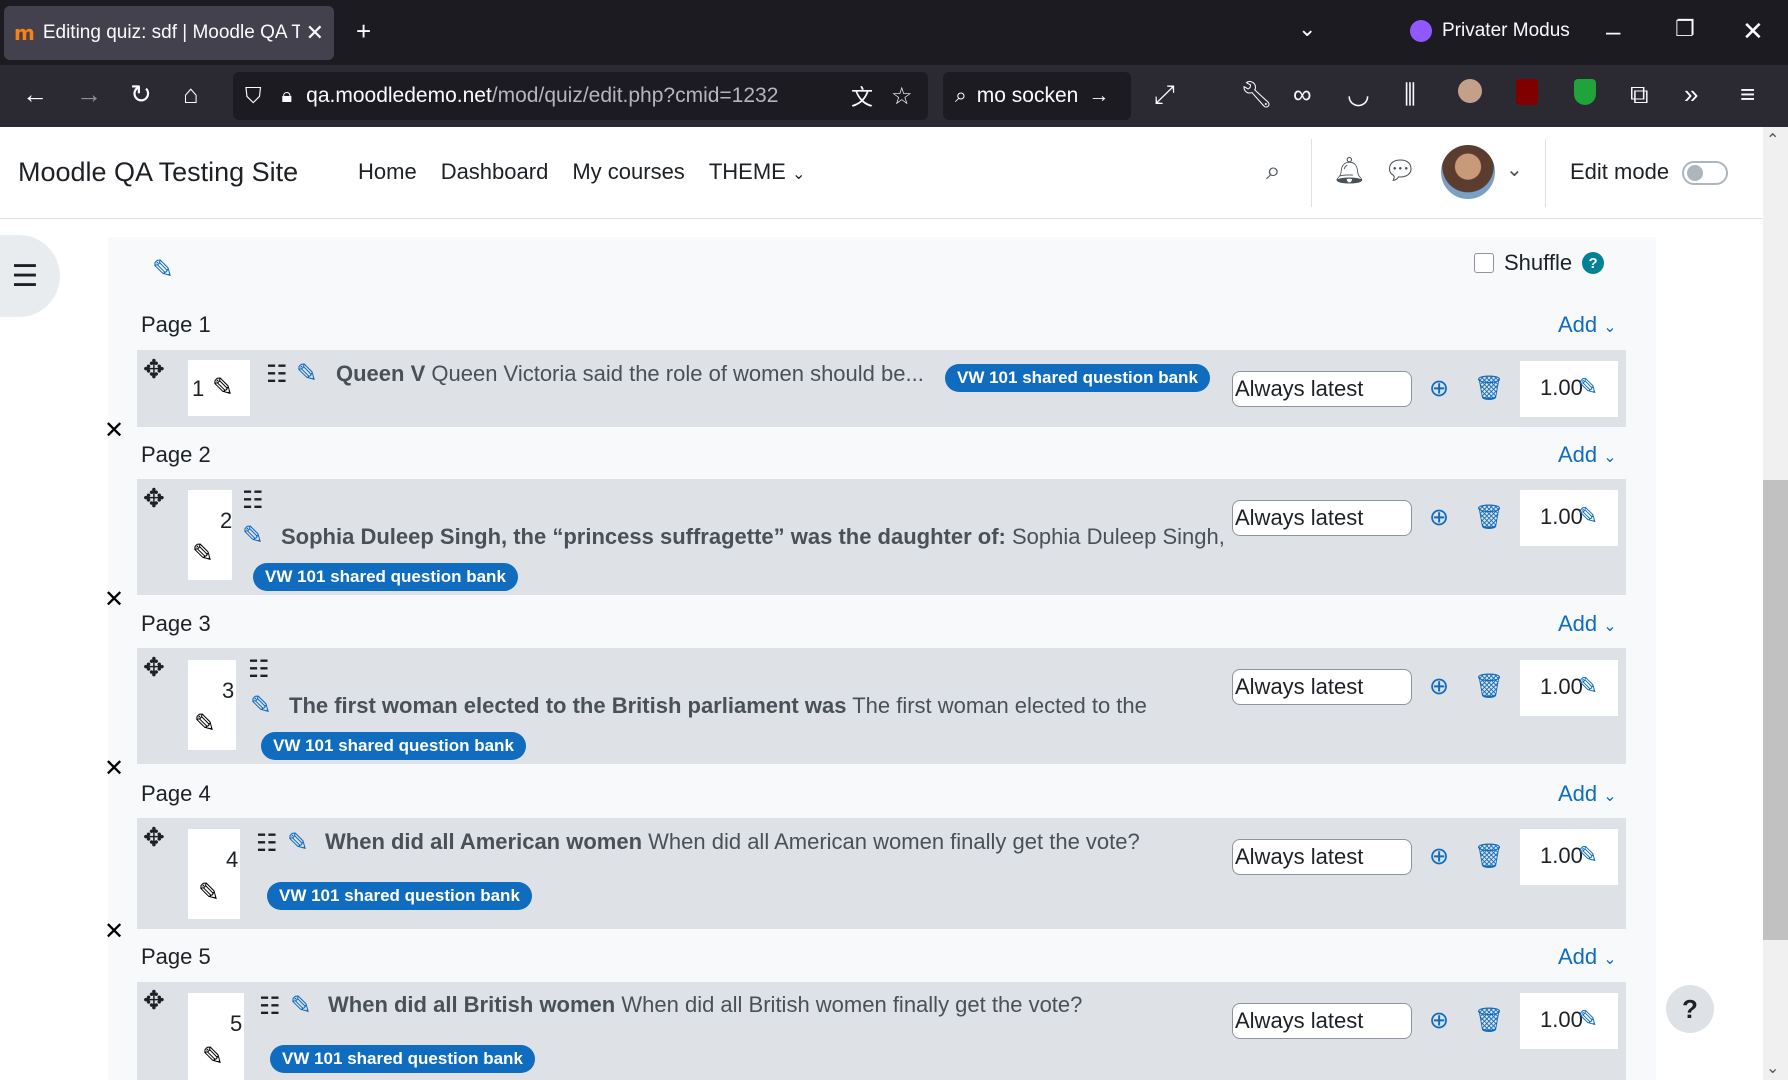  I want to click on scrollbar-thumb, so click(1775, 710).